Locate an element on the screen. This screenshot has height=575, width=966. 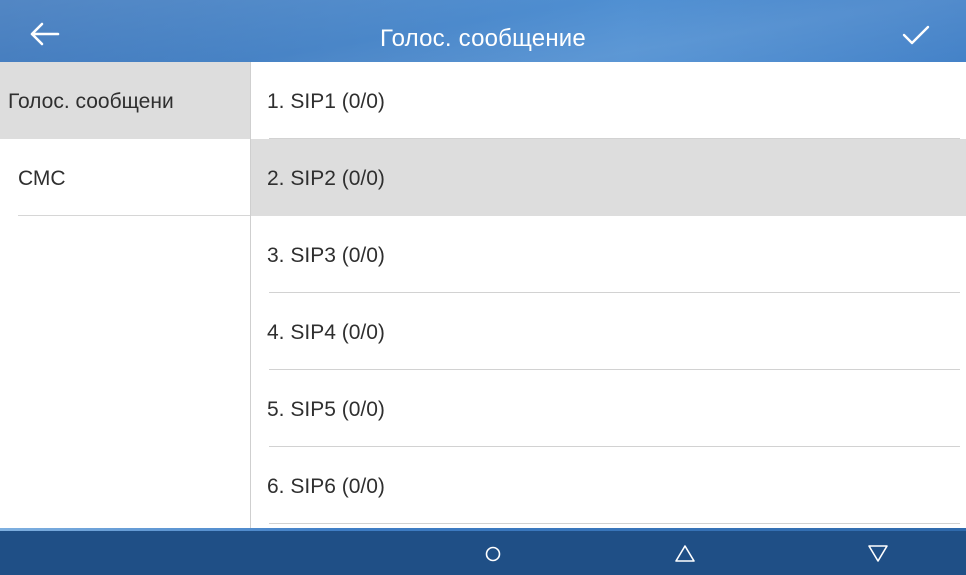
circle-icon is located at coordinates (493, 554).